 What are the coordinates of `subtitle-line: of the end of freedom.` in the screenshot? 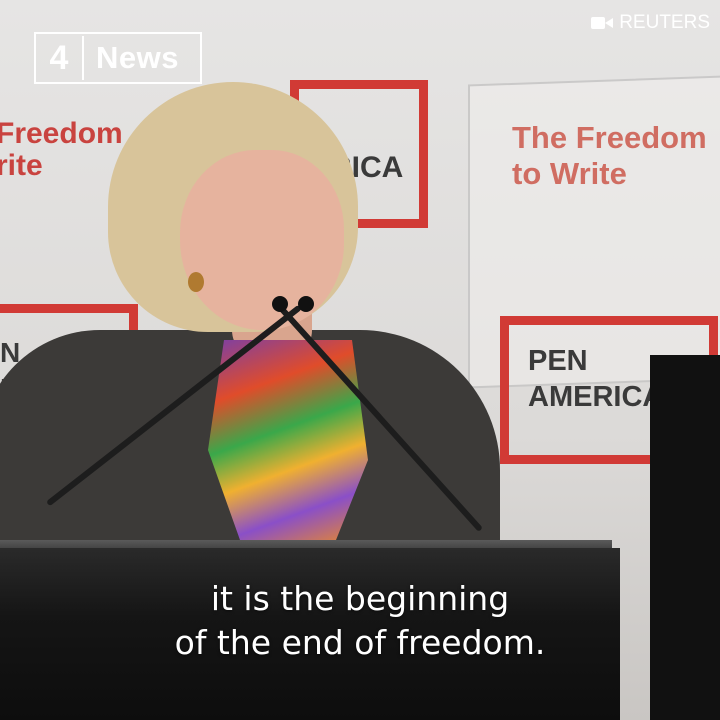 It's located at (360, 642).